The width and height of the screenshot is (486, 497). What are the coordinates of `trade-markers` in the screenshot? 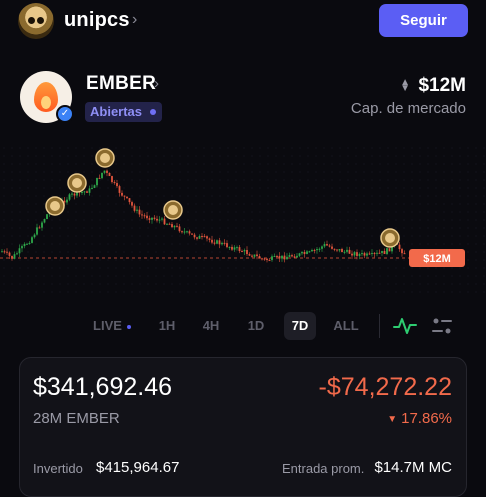 It's located at (222, 198).